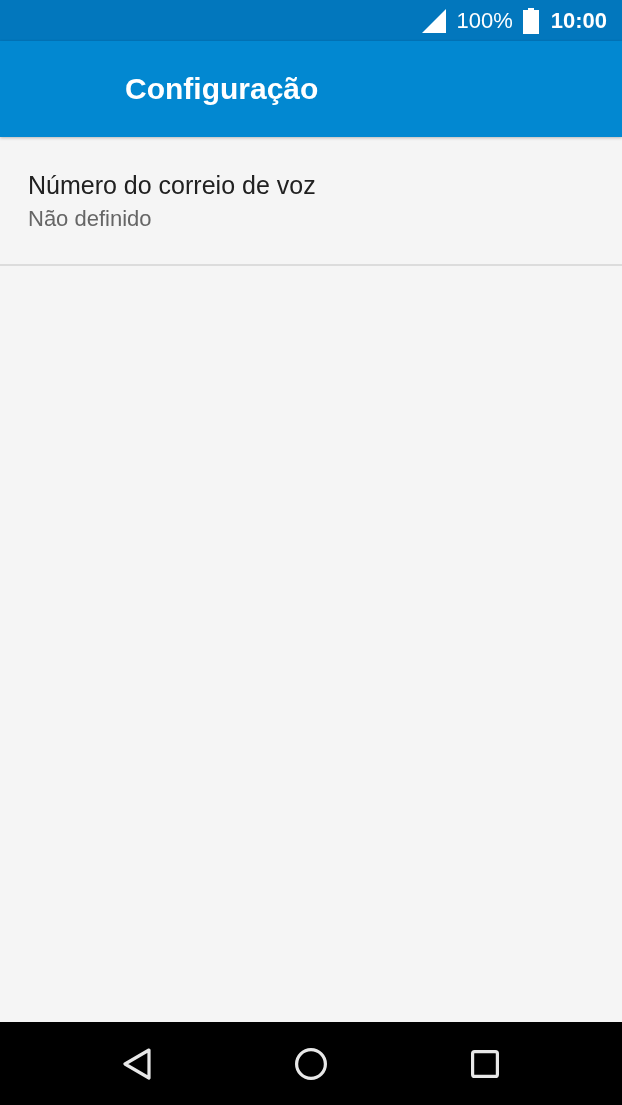 This screenshot has height=1105, width=622. What do you see at coordinates (222, 89) in the screenshot?
I see `screen-title: Configuração` at bounding box center [222, 89].